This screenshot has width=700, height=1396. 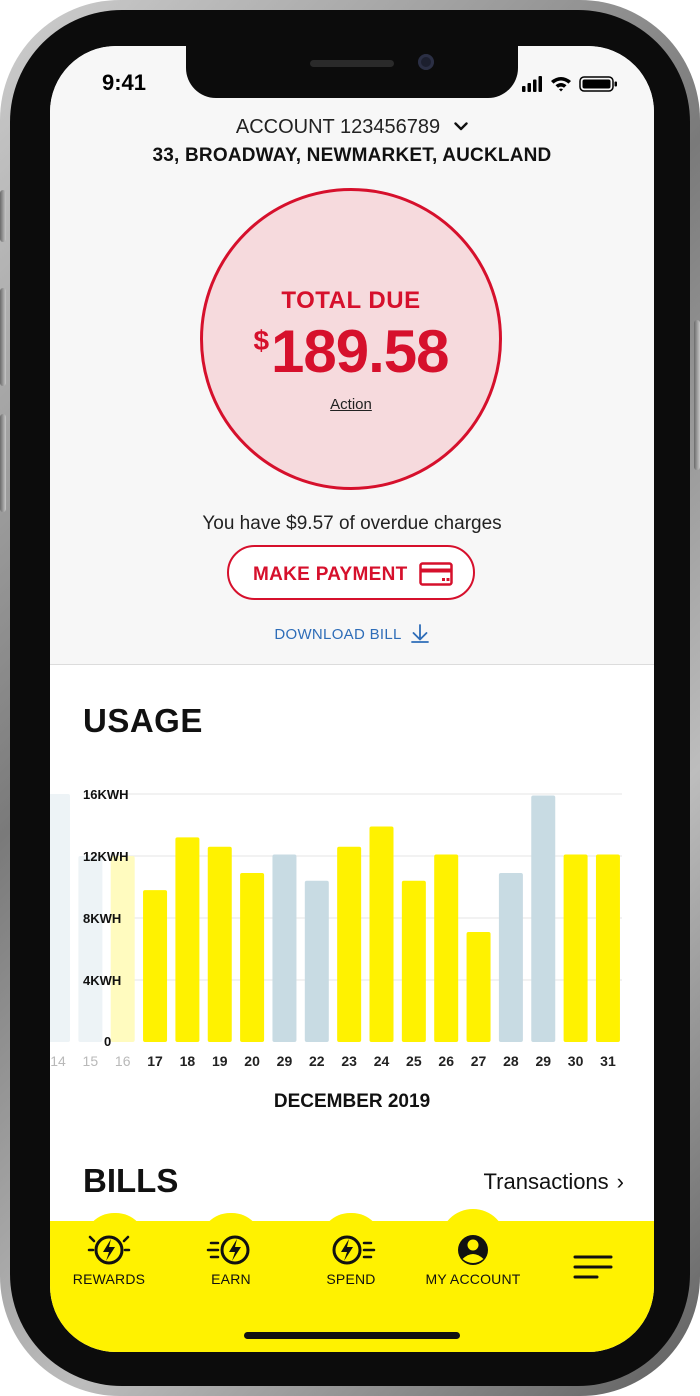 What do you see at coordinates (352, 72) in the screenshot?
I see `notch` at bounding box center [352, 72].